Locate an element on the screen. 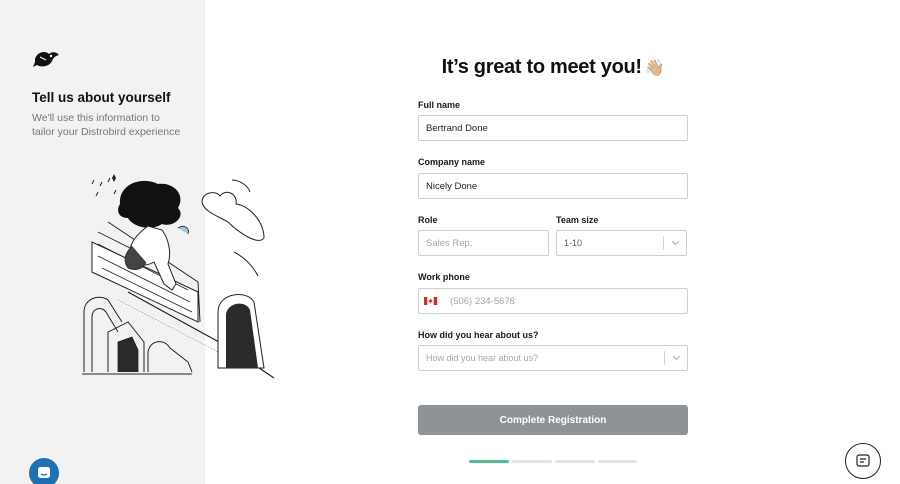  full-name-field: Bertrand Done is located at coordinates (553, 128).